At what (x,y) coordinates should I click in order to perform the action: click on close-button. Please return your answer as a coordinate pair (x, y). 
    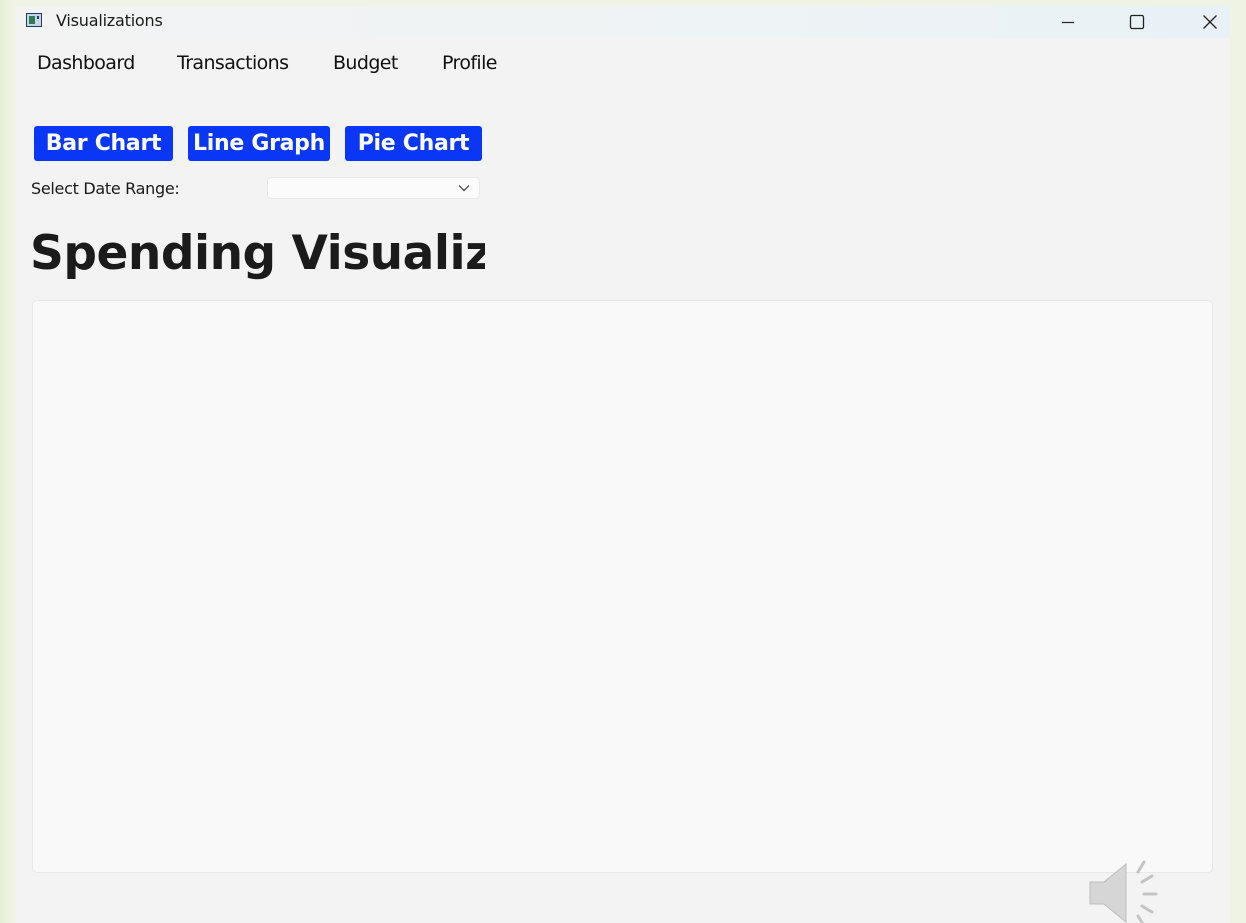
    Looking at the image, I should click on (1208, 22).